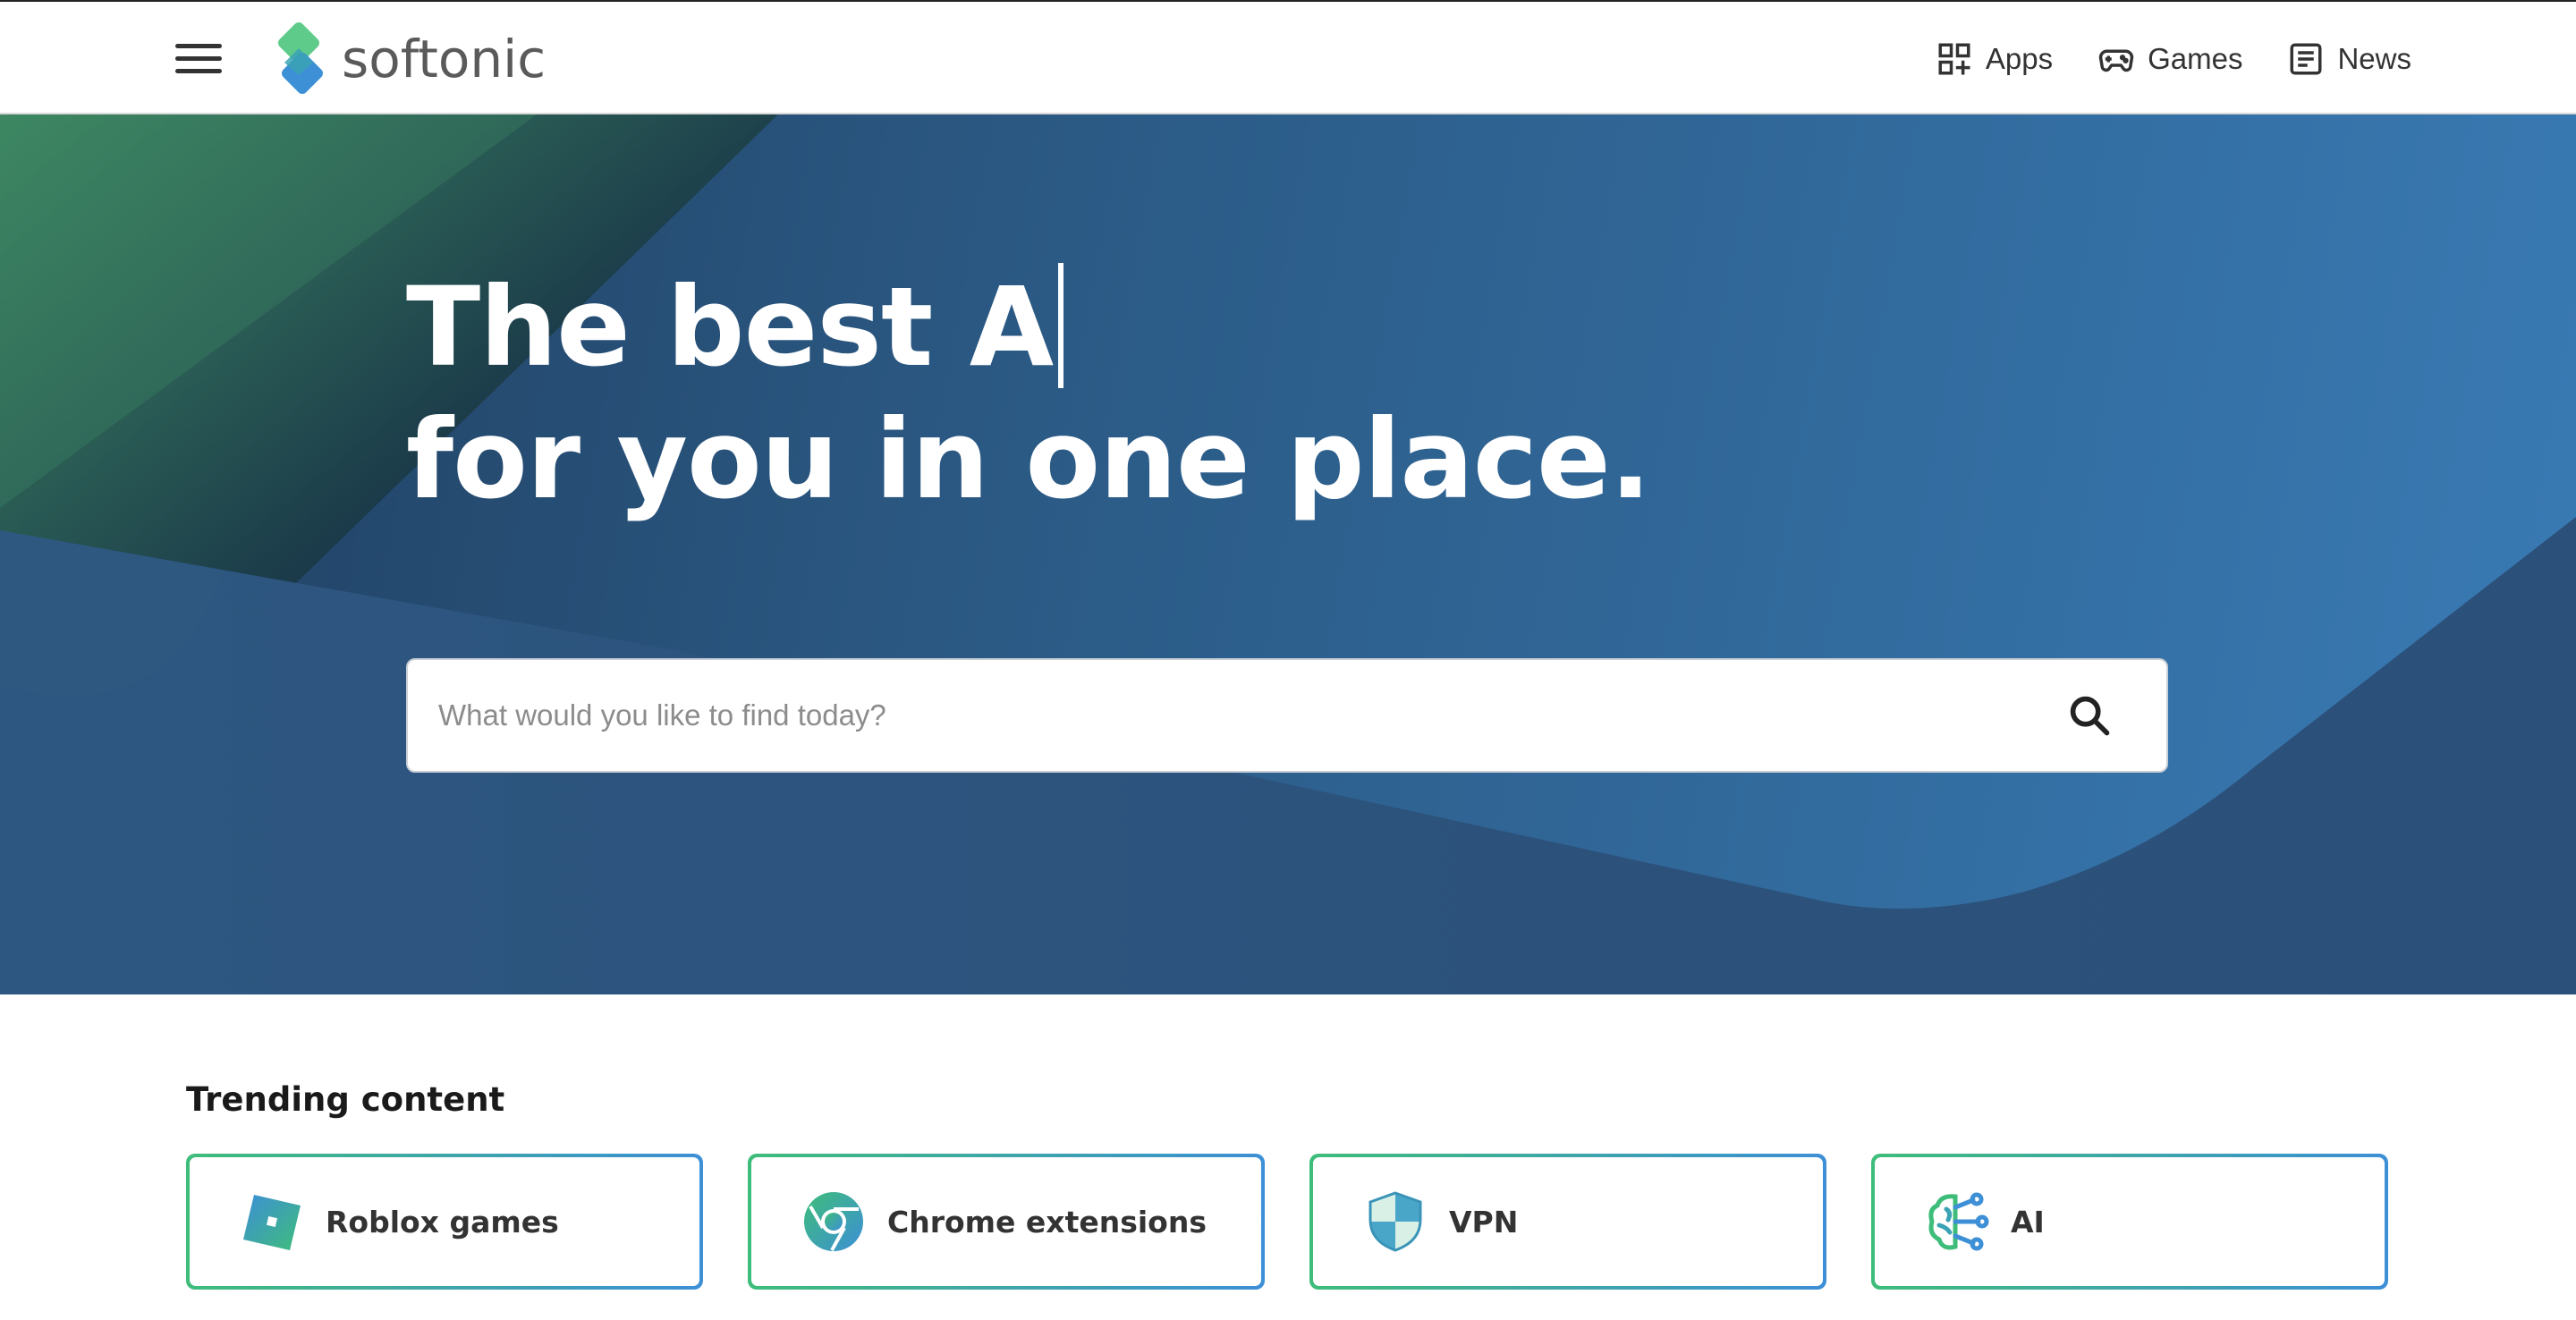  Describe the element at coordinates (730, 327) in the screenshot. I see `hero-headline-line1: The best A` at that location.